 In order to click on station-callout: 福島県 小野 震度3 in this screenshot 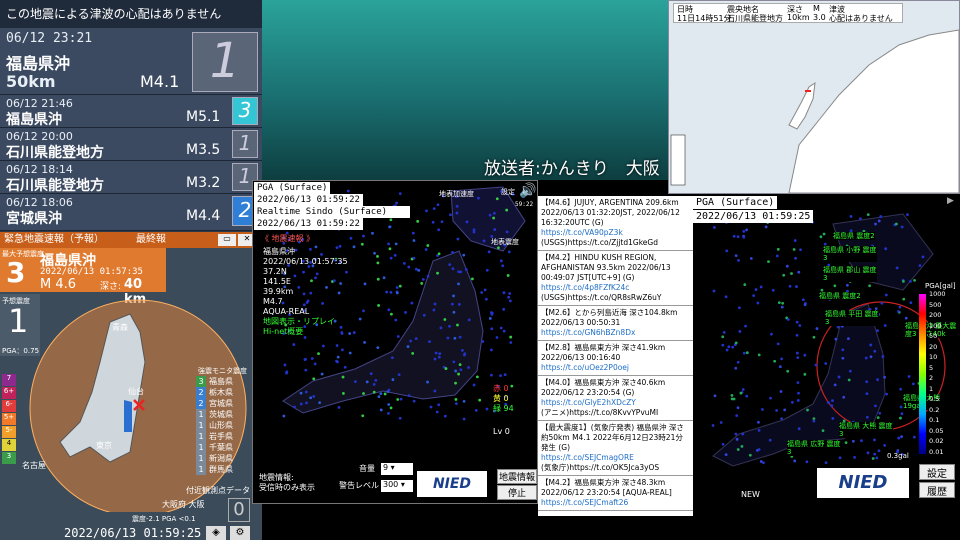, I will do `click(850, 254)`.